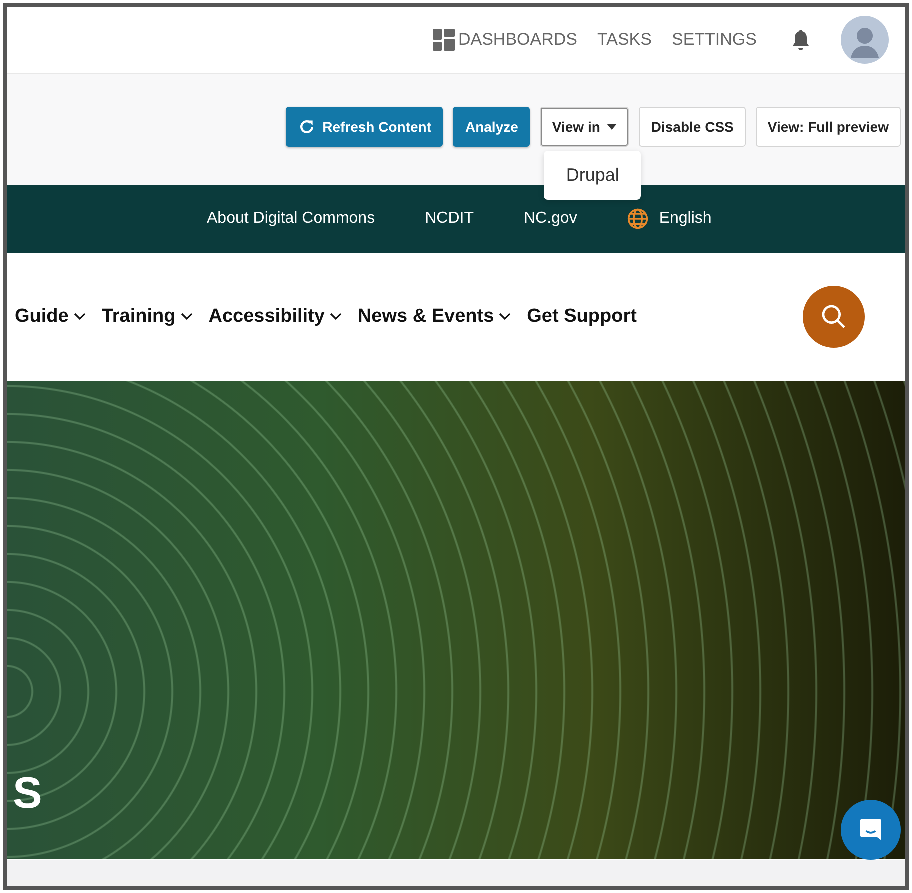 The image size is (912, 893). Describe the element at coordinates (551, 219) in the screenshot. I see `utility-link: NC.gov` at that location.